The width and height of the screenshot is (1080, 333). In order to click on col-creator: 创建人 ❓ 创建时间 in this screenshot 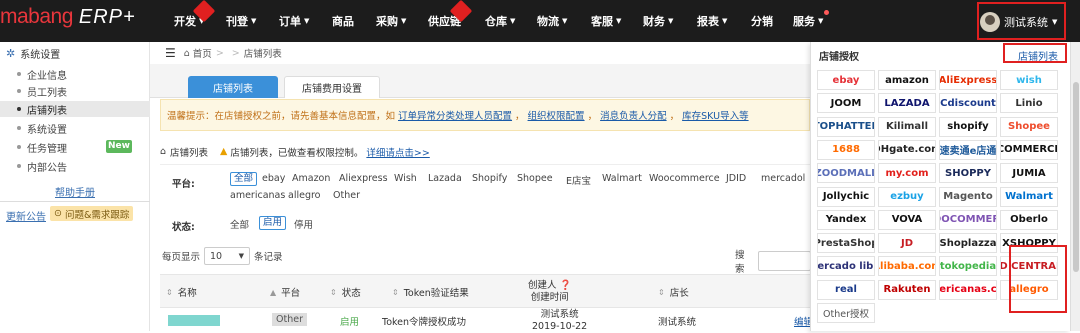, I will do `click(549, 292)`.